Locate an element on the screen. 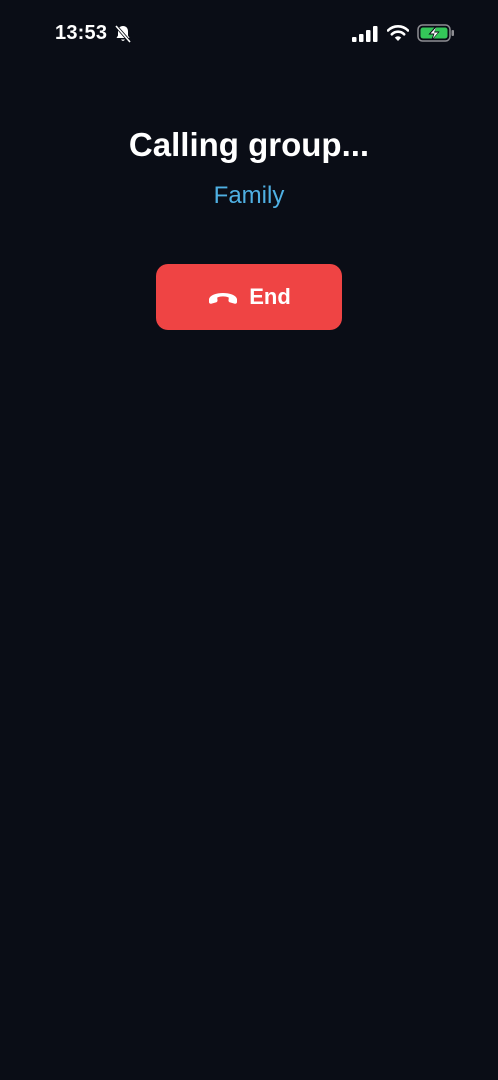 The height and width of the screenshot is (1080, 498). end-button-label: End is located at coordinates (270, 296).